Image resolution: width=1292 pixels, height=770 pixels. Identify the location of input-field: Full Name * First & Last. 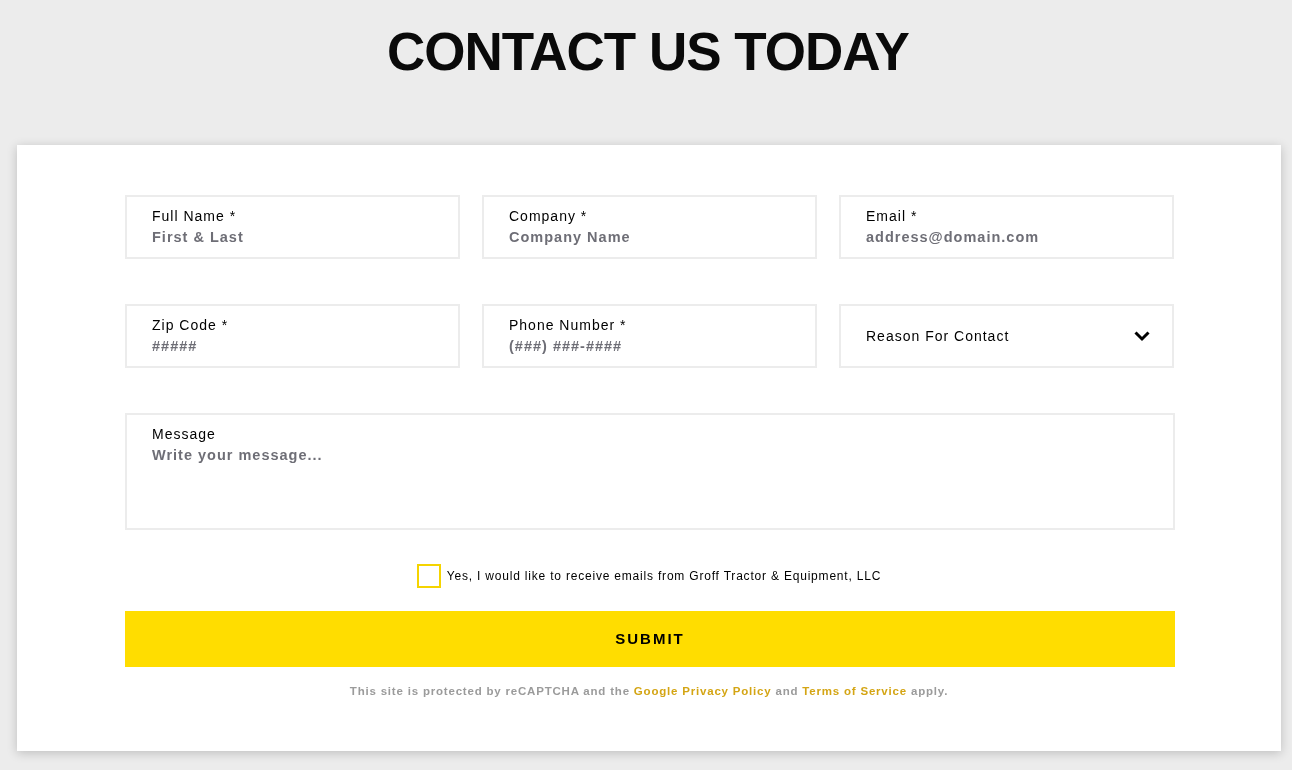
(292, 227).